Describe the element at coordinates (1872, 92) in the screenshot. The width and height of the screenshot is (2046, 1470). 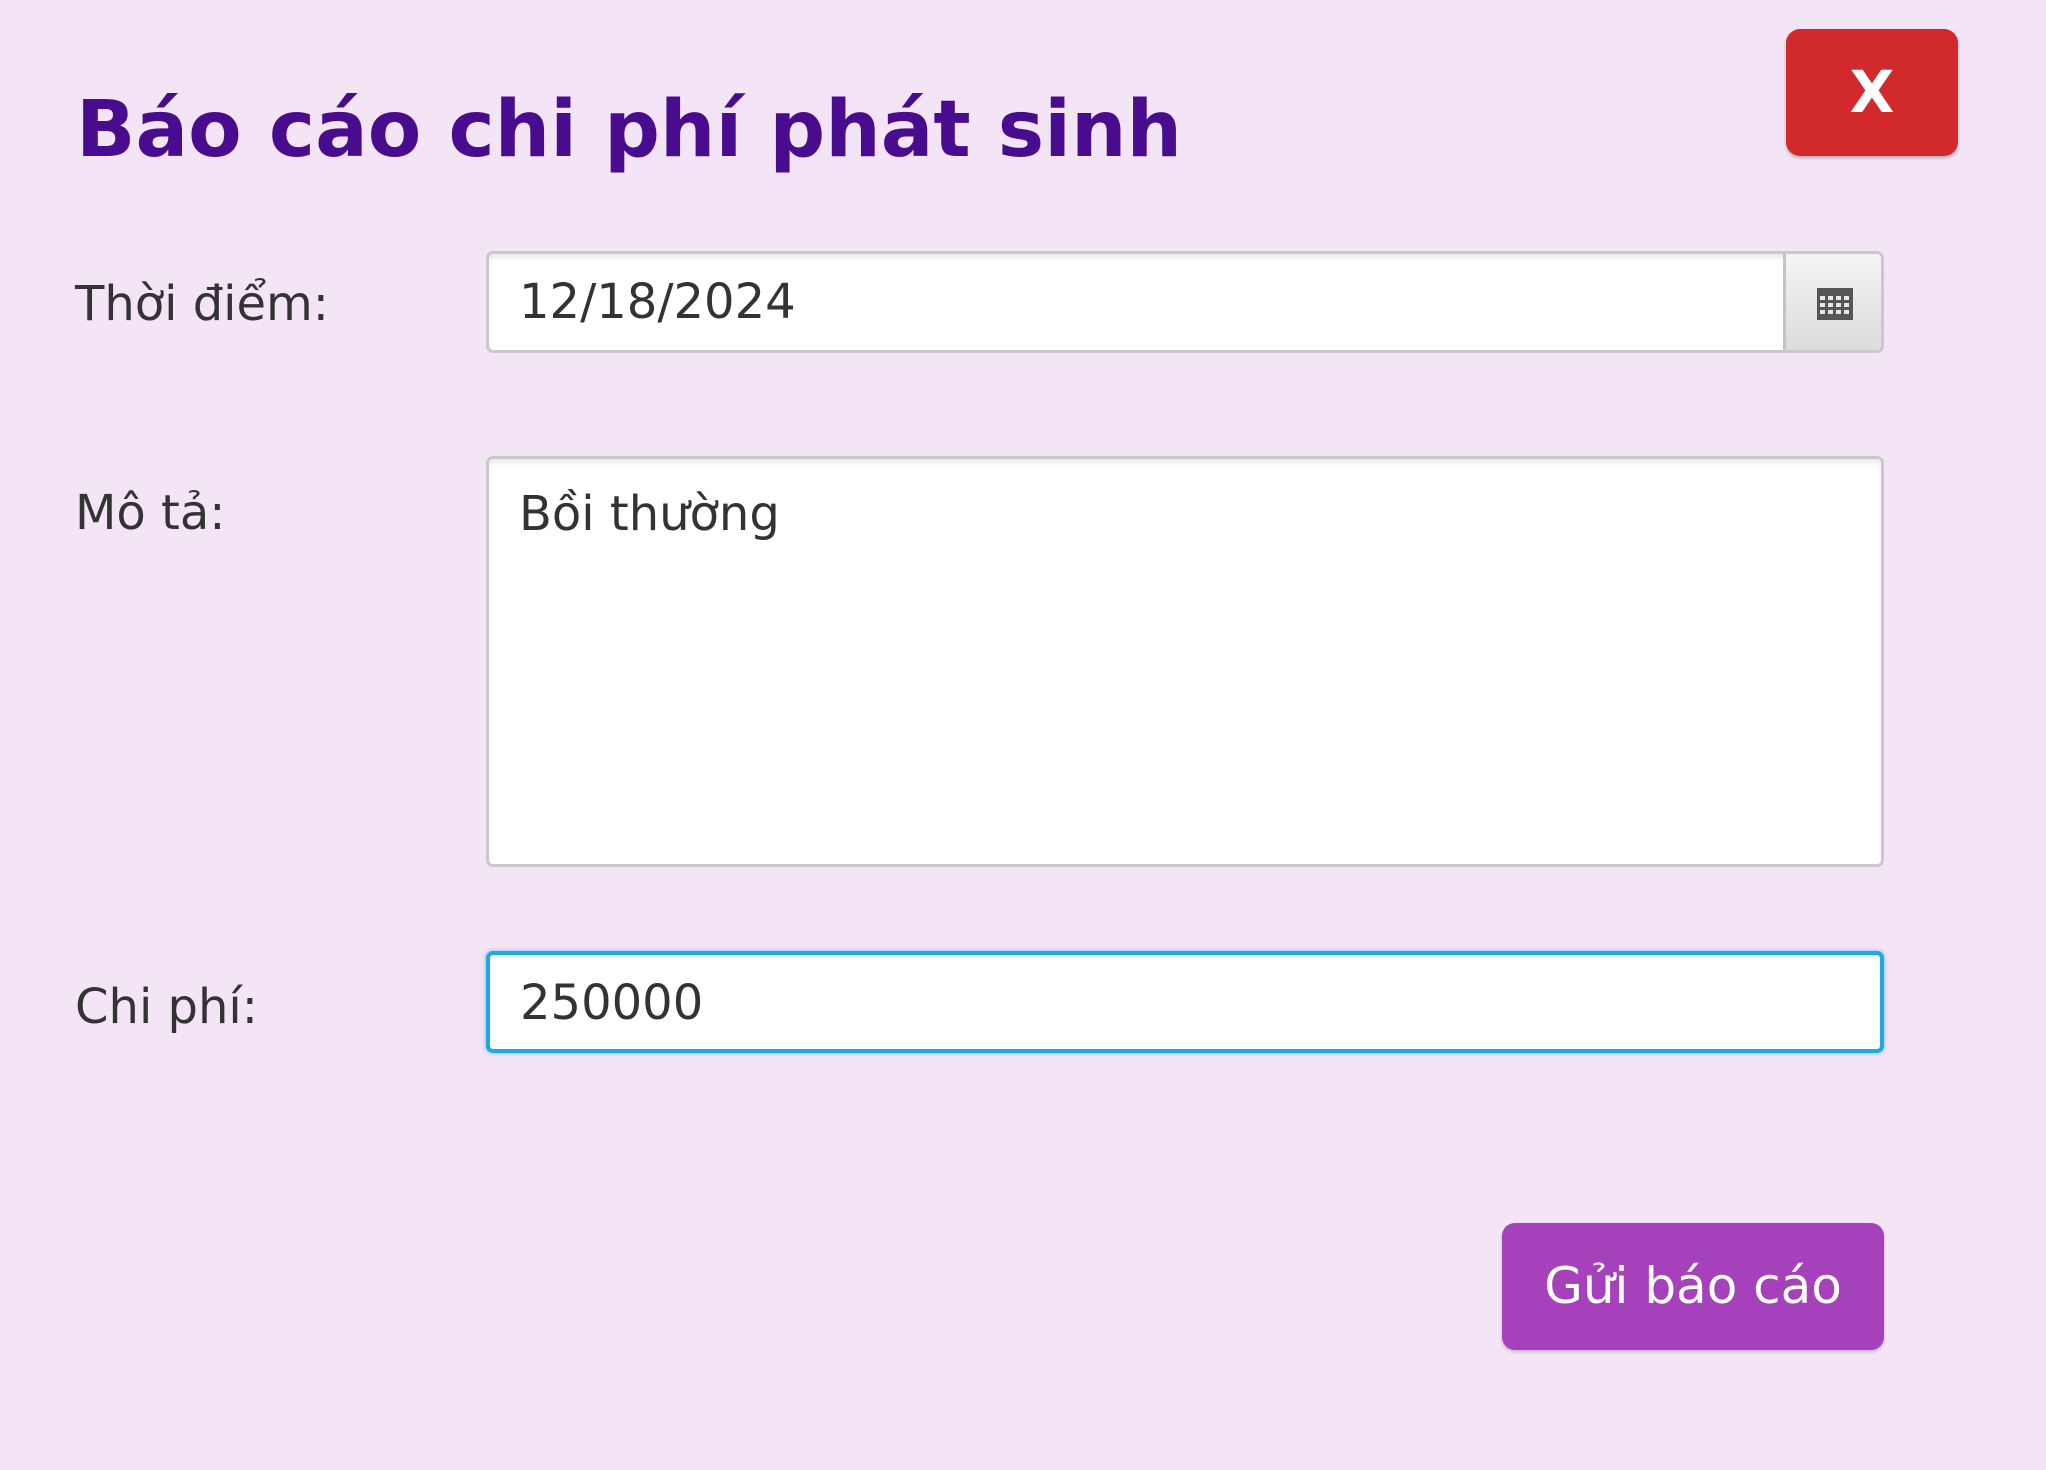
I see `close-button: X` at that location.